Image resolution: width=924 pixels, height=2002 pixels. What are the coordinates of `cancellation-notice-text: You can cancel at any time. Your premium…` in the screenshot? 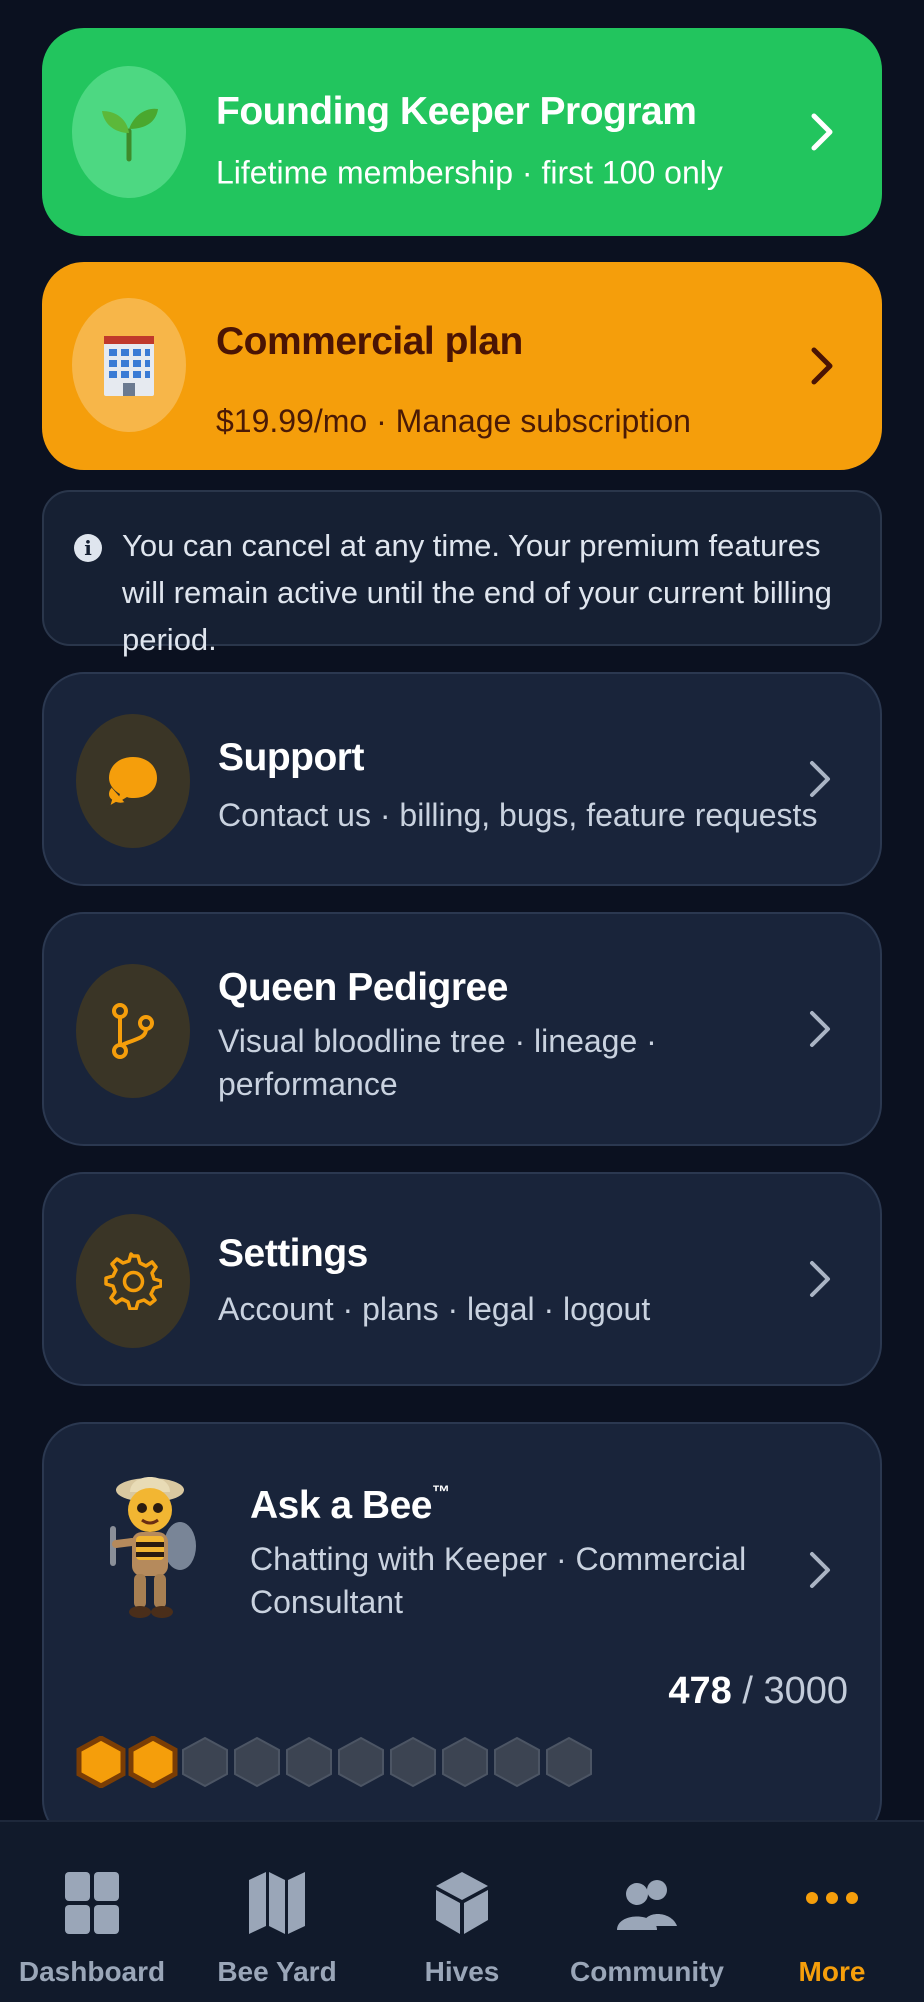 It's located at (477, 592).